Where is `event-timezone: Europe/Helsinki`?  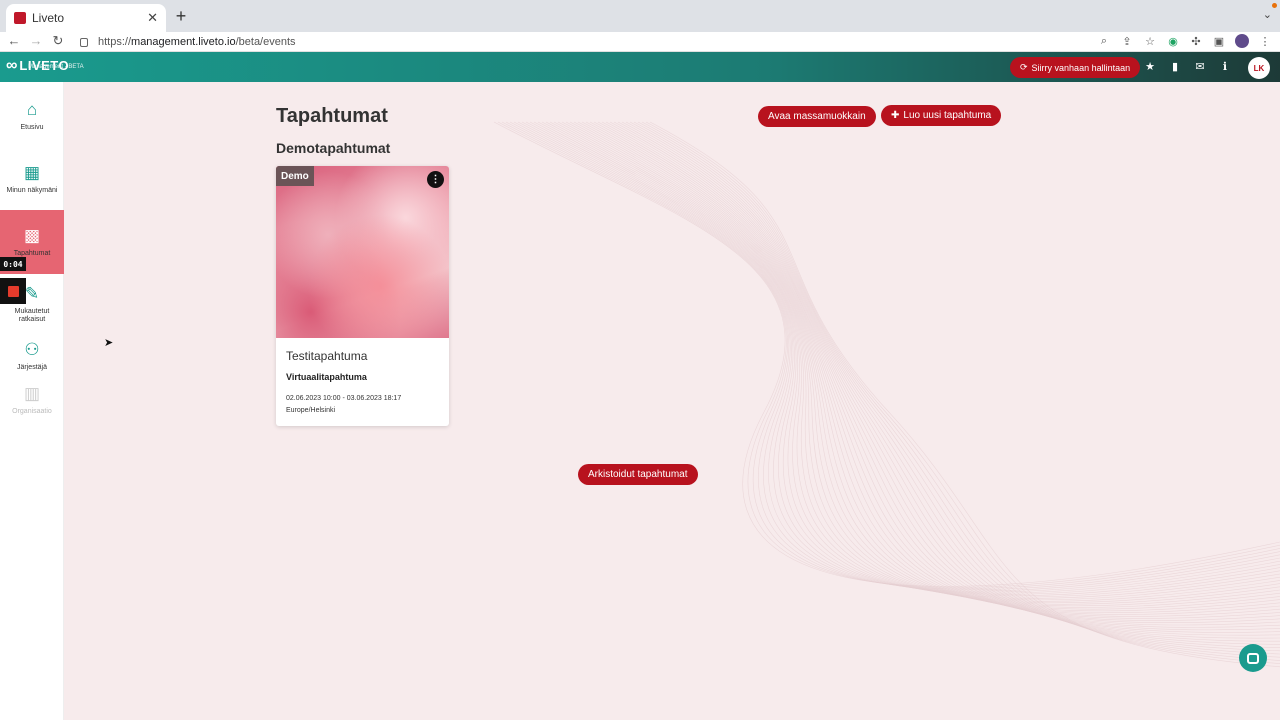
event-timezone: Europe/Helsinki is located at coordinates (311, 410).